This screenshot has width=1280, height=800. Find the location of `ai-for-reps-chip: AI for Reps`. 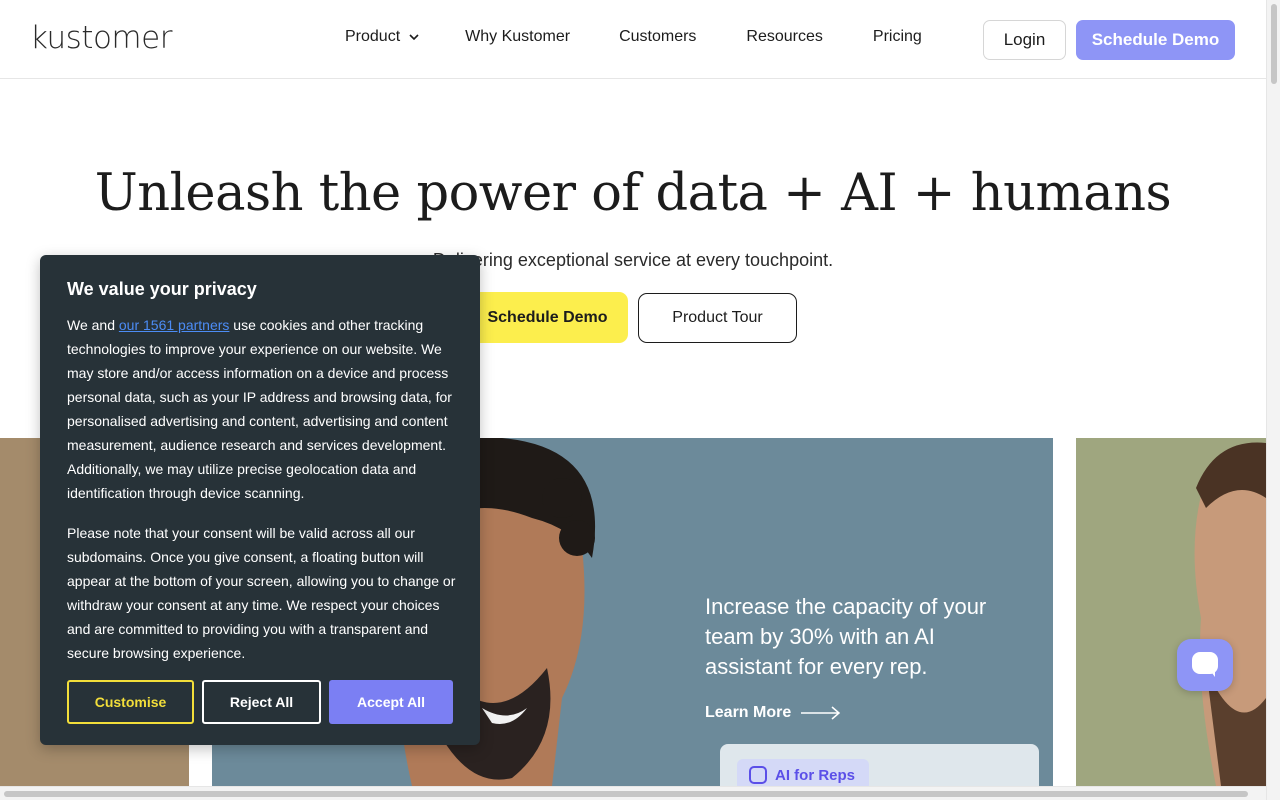

ai-for-reps-chip: AI for Reps is located at coordinates (803, 772).